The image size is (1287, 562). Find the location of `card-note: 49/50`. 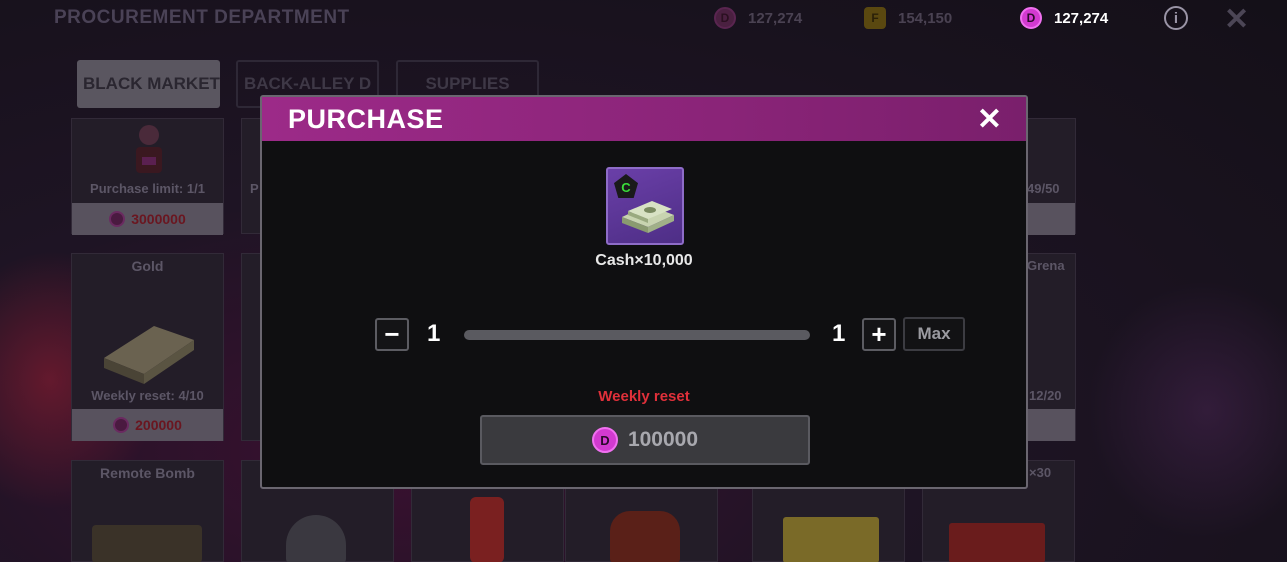

card-note: 49/50 is located at coordinates (1043, 188).